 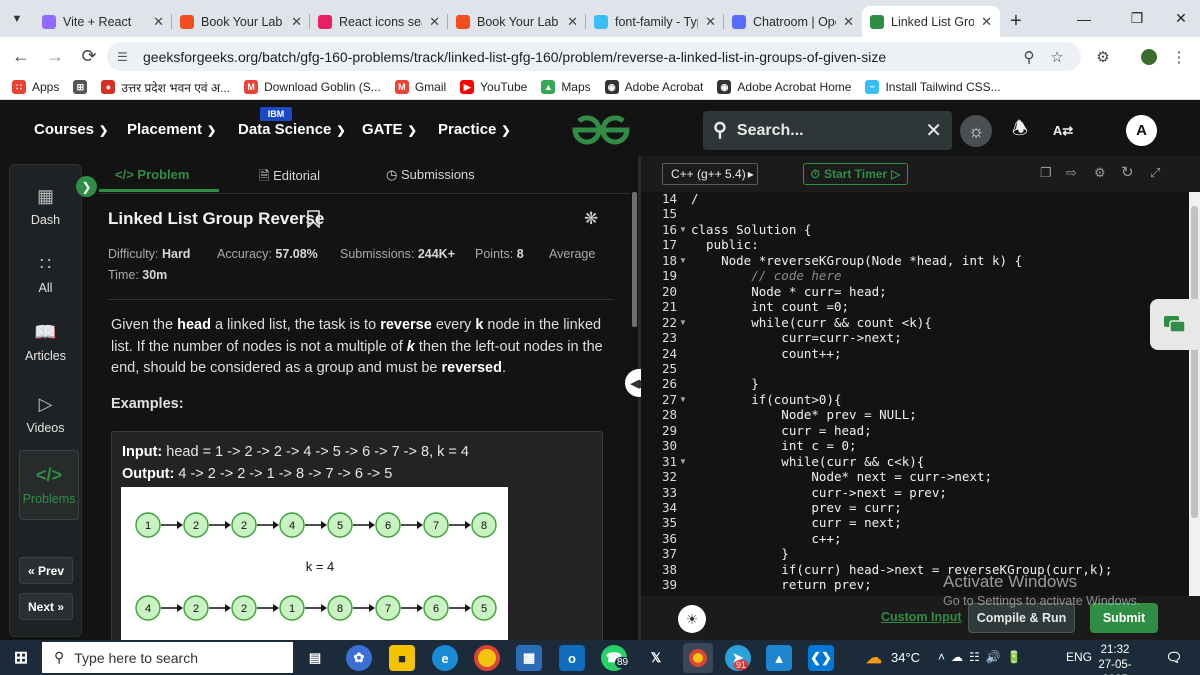 What do you see at coordinates (529, 658) in the screenshot?
I see `store-icon: ▦` at bounding box center [529, 658].